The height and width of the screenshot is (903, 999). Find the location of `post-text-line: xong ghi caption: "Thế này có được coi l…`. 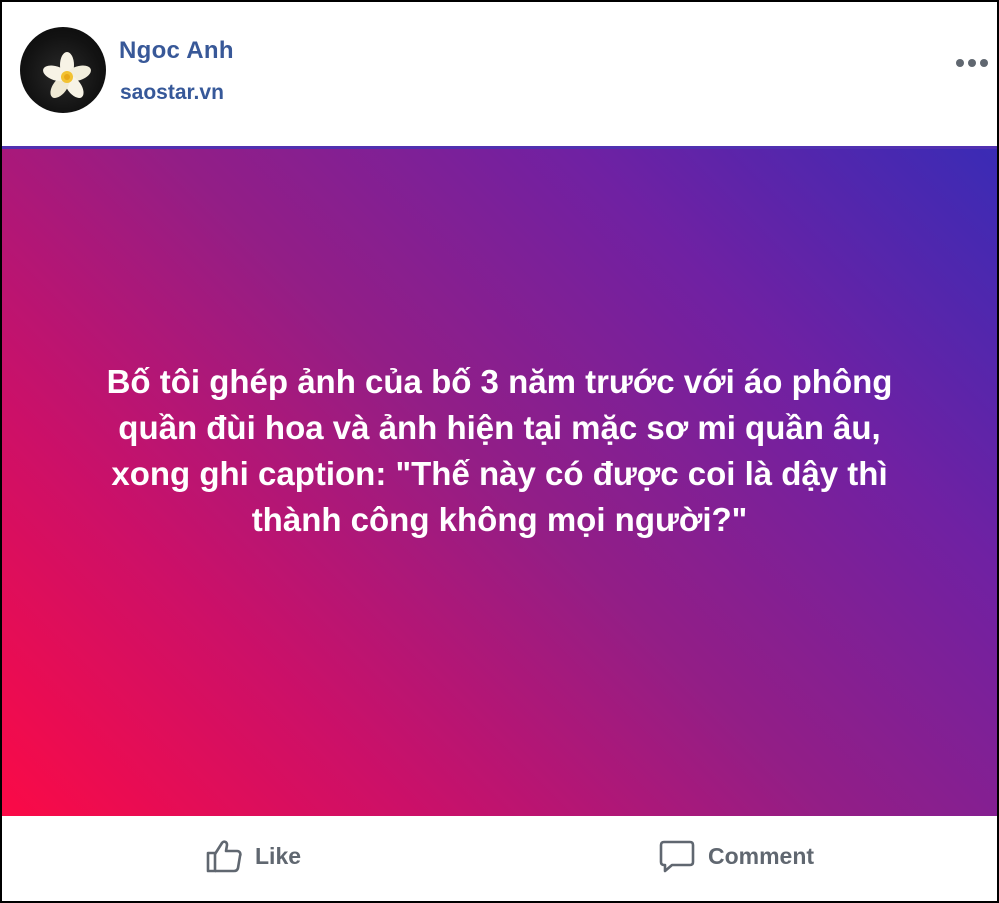

post-text-line: xong ghi caption: "Thế này có được coi l… is located at coordinates (499, 473).